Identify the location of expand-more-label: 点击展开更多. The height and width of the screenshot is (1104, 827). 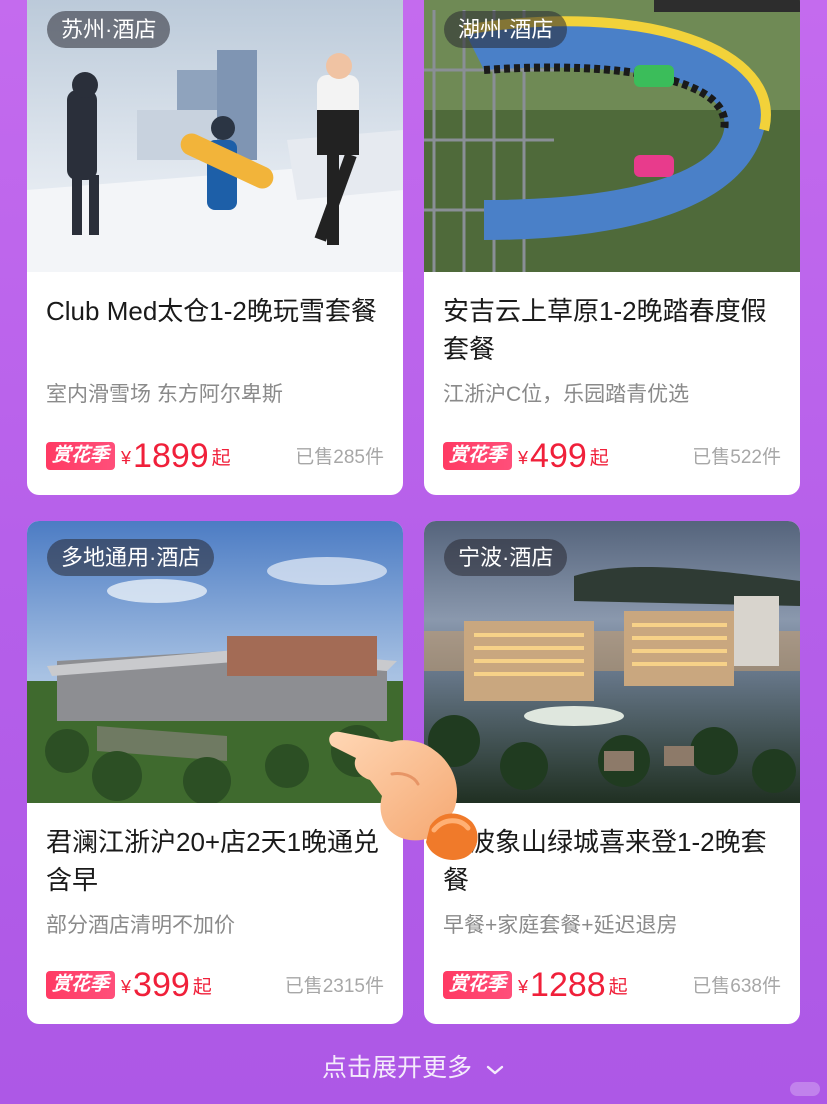
(397, 1068).